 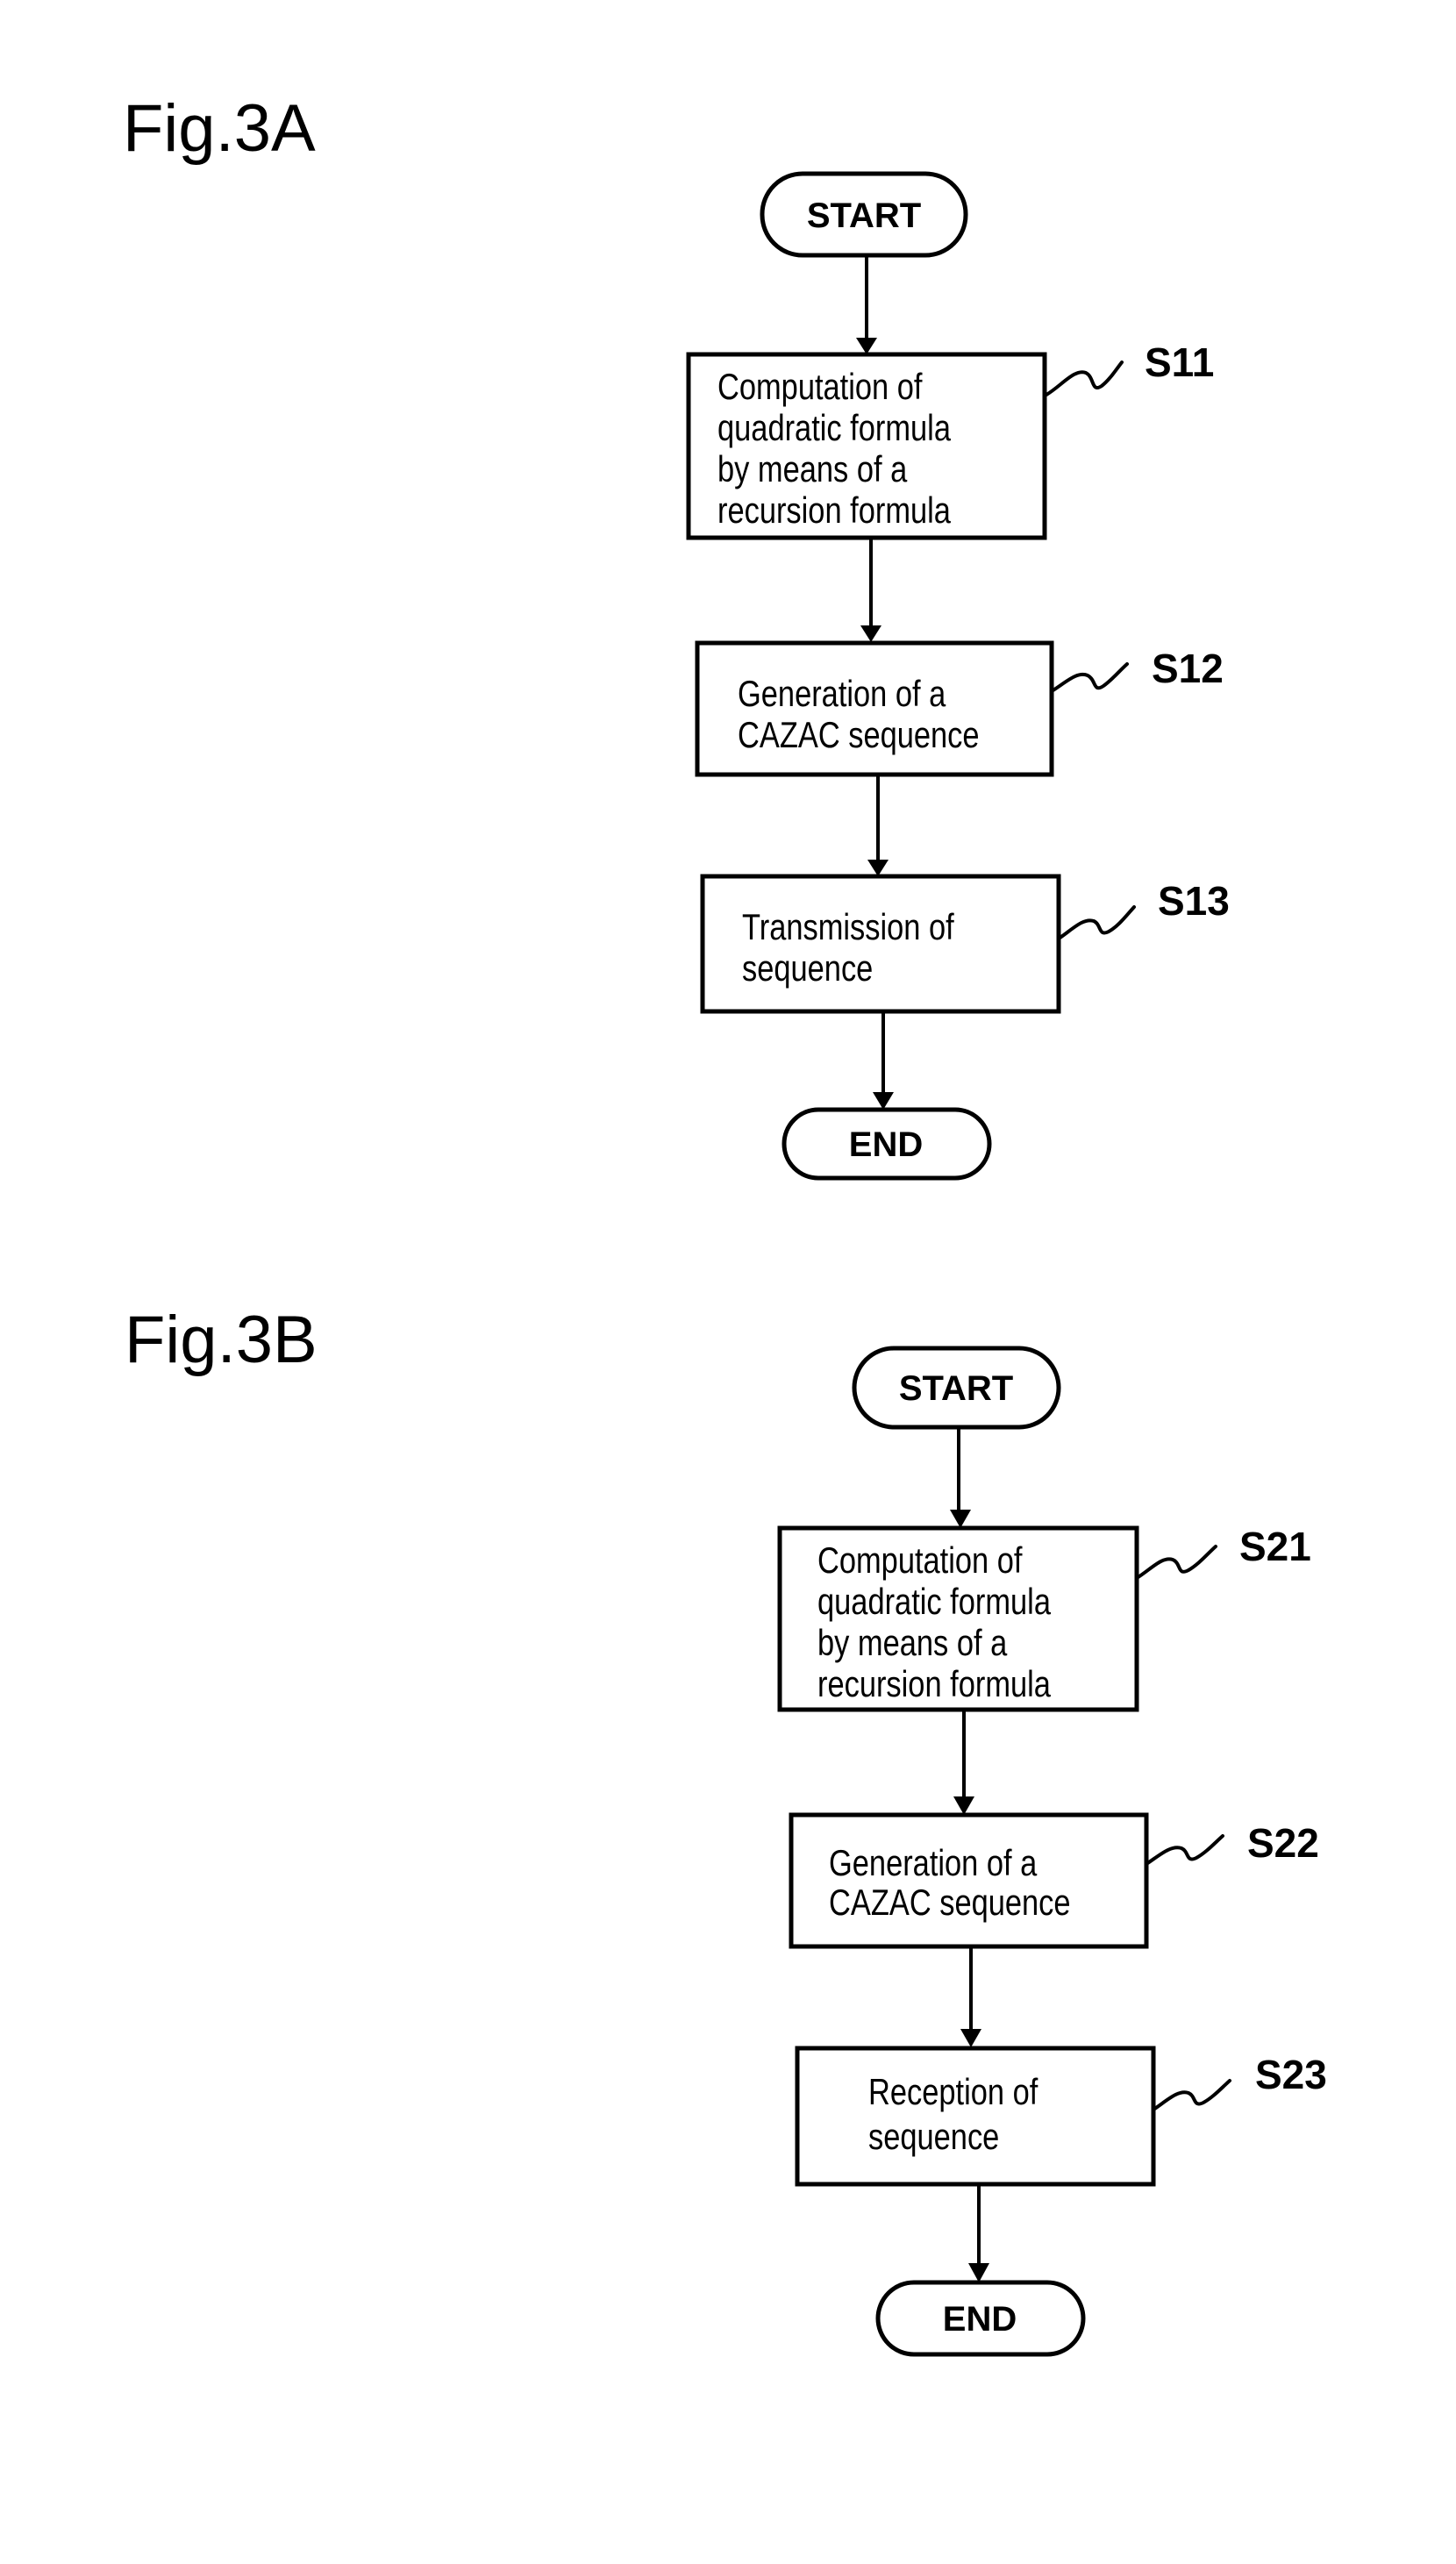 I want to click on step-label: S23, so click(x=1291, y=2074).